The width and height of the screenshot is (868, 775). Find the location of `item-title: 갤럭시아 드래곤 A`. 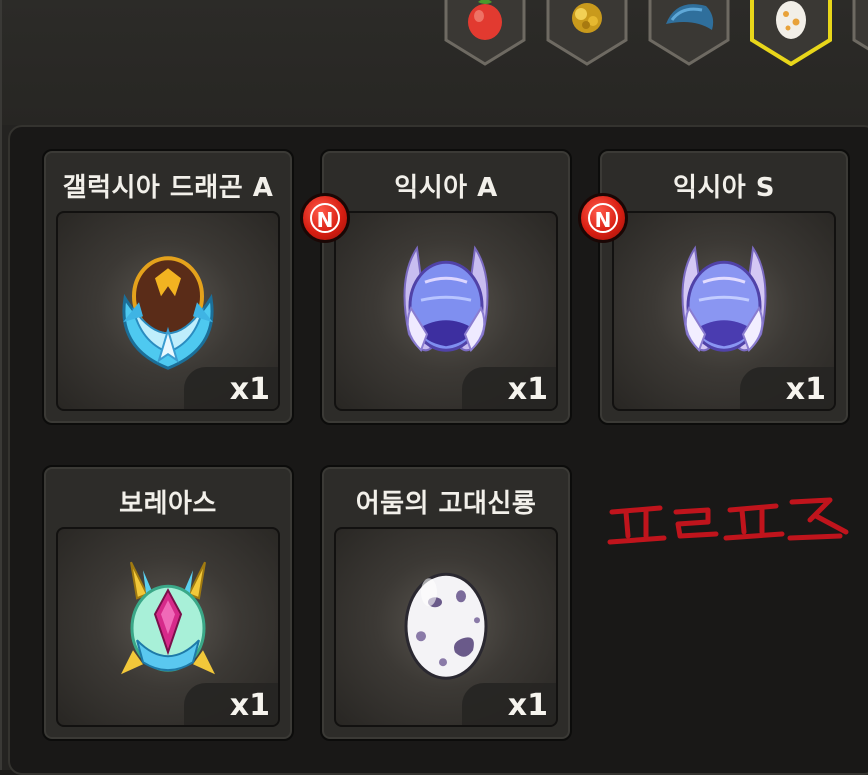

item-title: 갤럭시아 드래곤 A is located at coordinates (168, 188).